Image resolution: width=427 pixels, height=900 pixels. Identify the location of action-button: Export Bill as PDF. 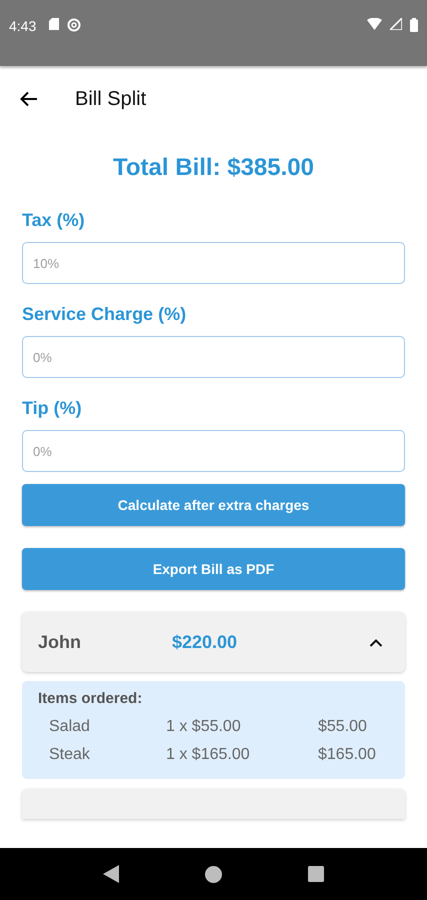
(213, 569).